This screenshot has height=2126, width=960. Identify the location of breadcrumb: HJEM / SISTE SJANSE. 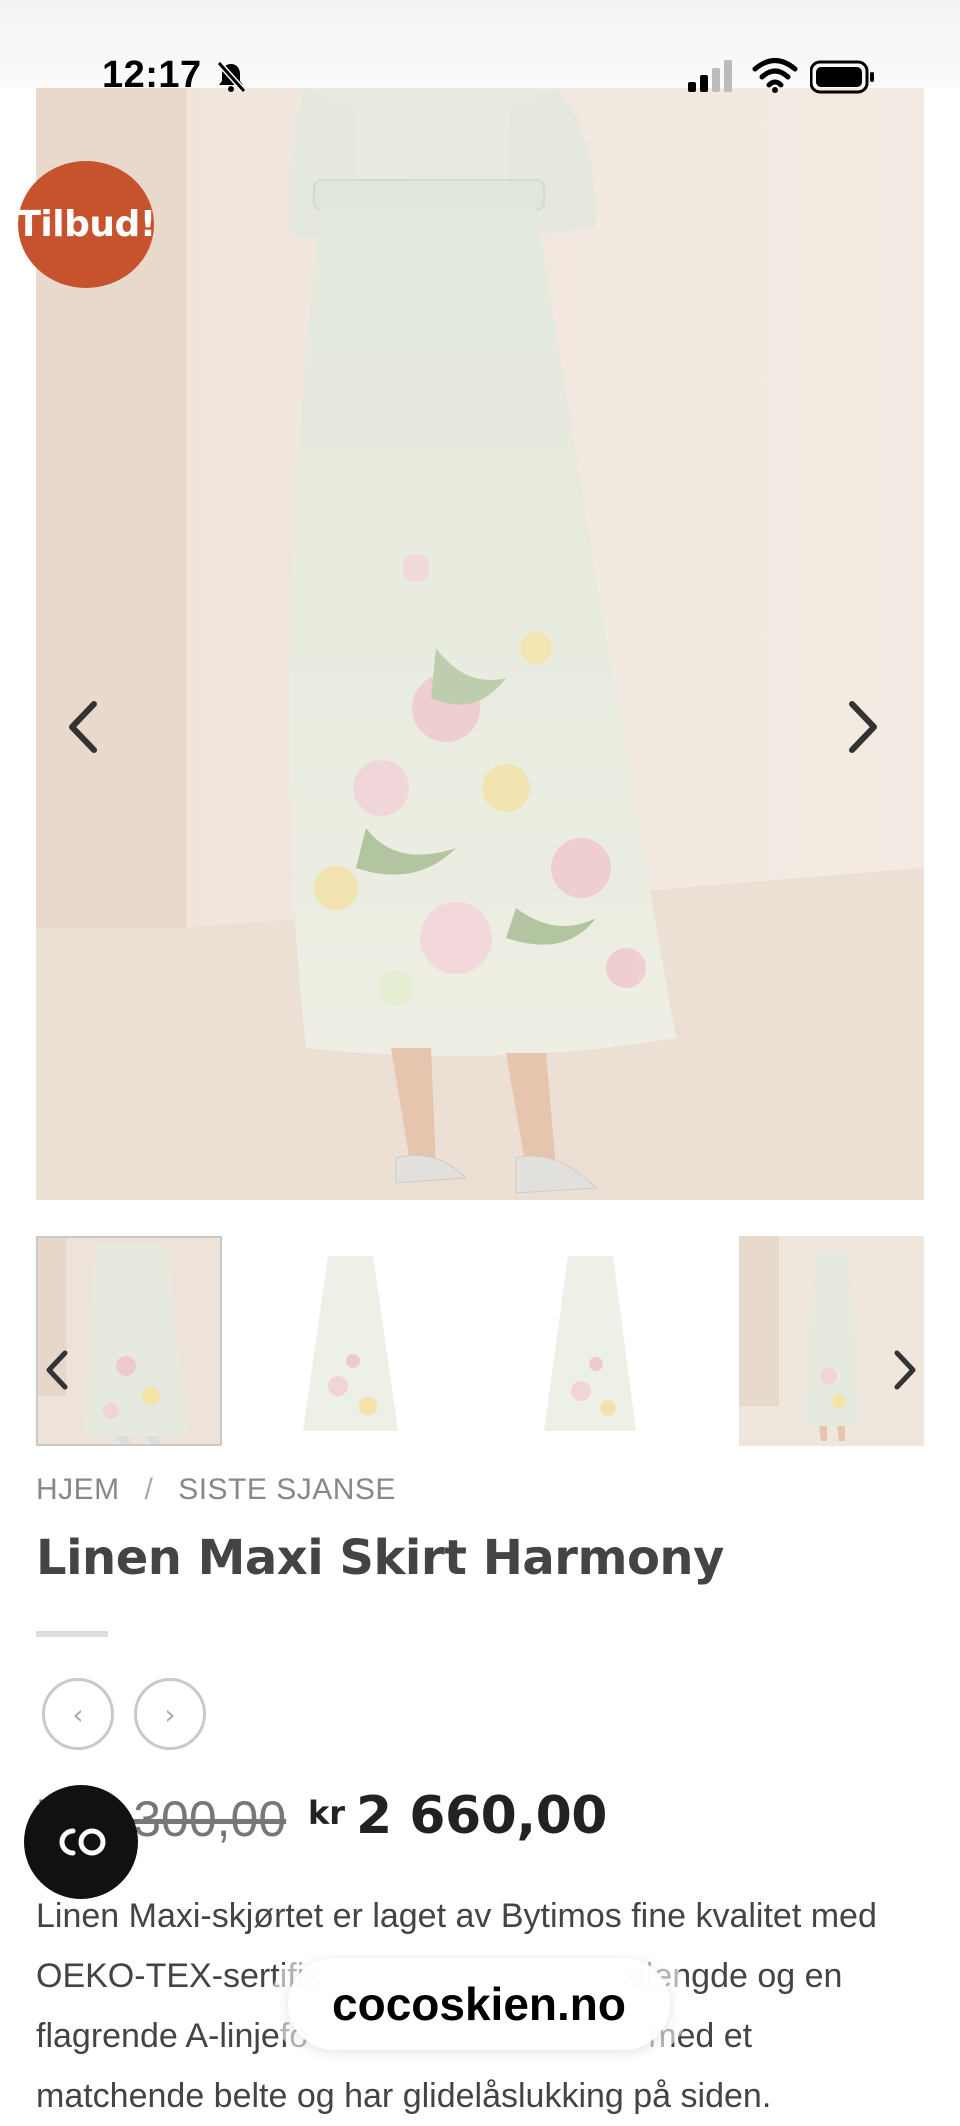
(216, 1490).